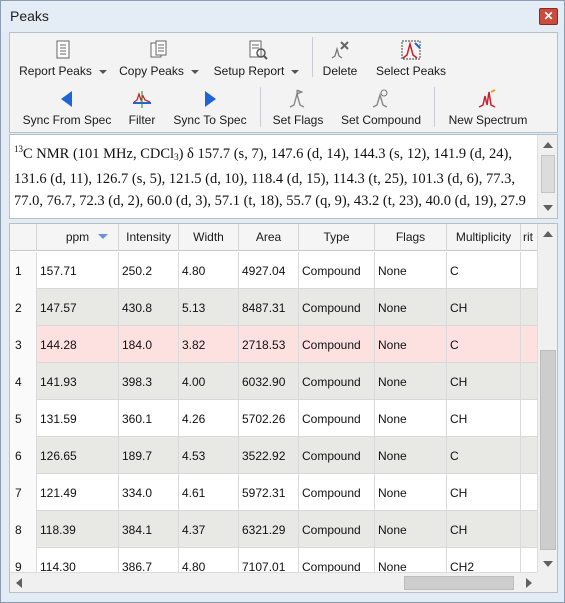  What do you see at coordinates (209, 237) in the screenshot?
I see `col-header-width: Width` at bounding box center [209, 237].